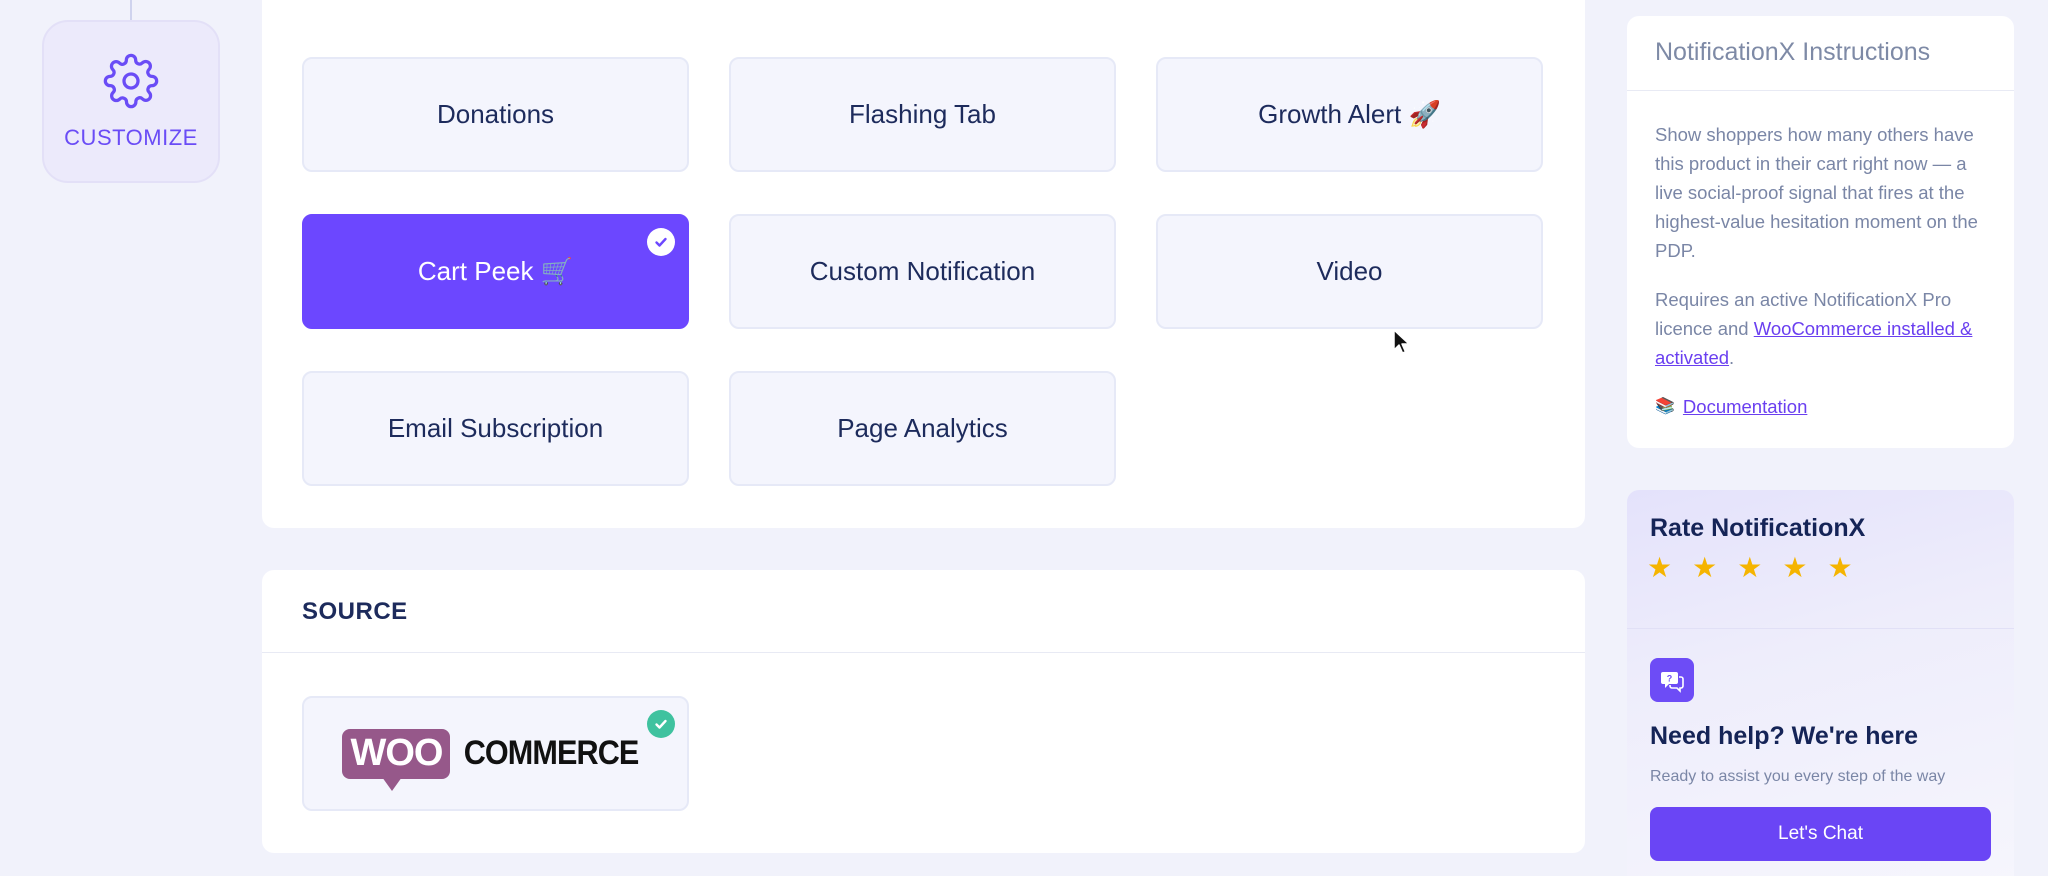 Image resolution: width=2048 pixels, height=876 pixels. I want to click on instructions-title: NotificationX Instructions, so click(1793, 52).